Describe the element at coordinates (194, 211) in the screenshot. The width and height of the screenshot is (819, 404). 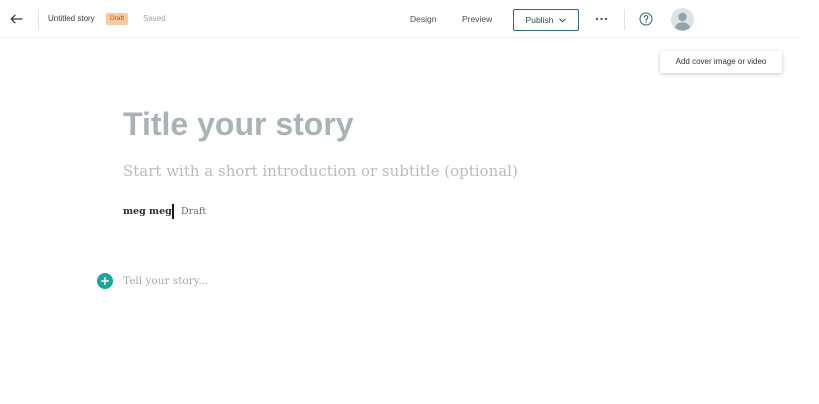
I see `byline-status: Draft` at that location.